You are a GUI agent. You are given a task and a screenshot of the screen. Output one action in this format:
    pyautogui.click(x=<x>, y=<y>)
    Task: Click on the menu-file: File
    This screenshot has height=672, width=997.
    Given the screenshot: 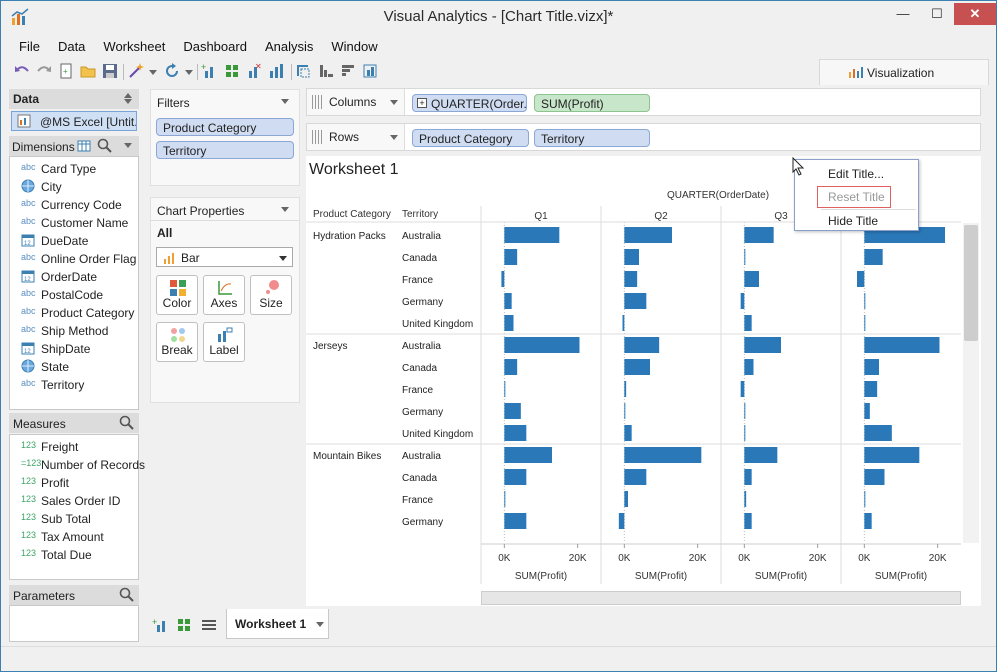 What is the action you would take?
    pyautogui.click(x=28, y=47)
    